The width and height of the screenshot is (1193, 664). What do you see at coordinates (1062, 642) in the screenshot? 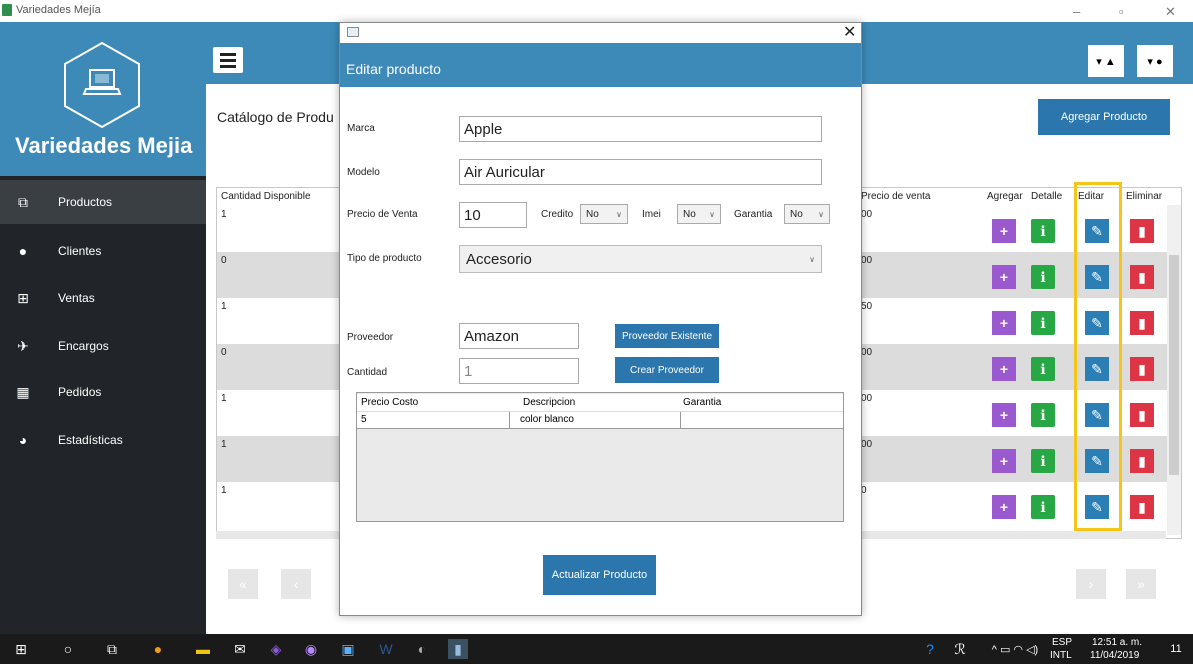
I see `language-label: ESP` at bounding box center [1062, 642].